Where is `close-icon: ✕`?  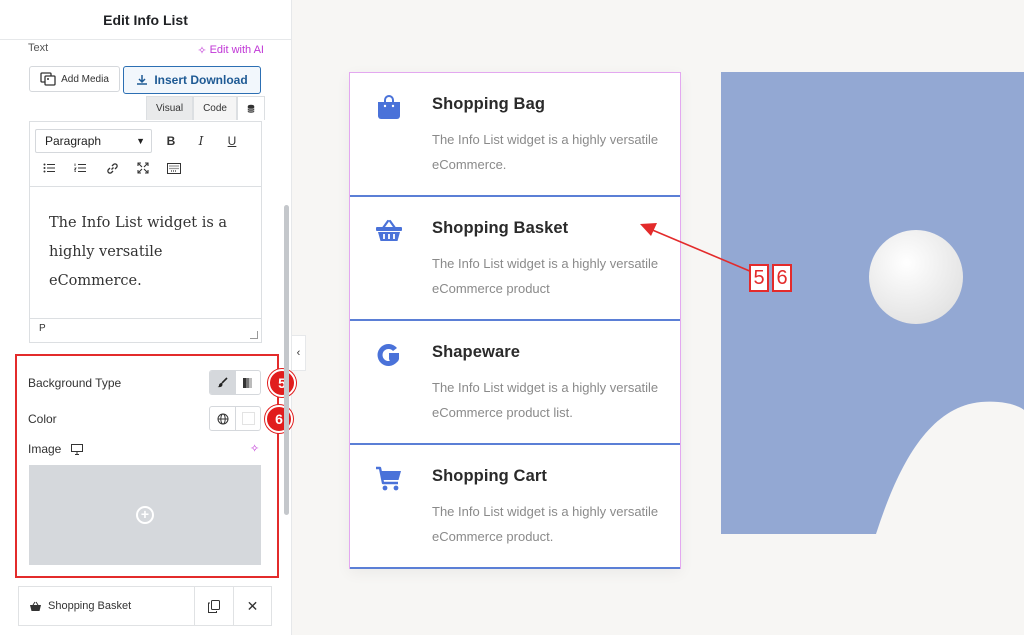 close-icon: ✕ is located at coordinates (252, 605).